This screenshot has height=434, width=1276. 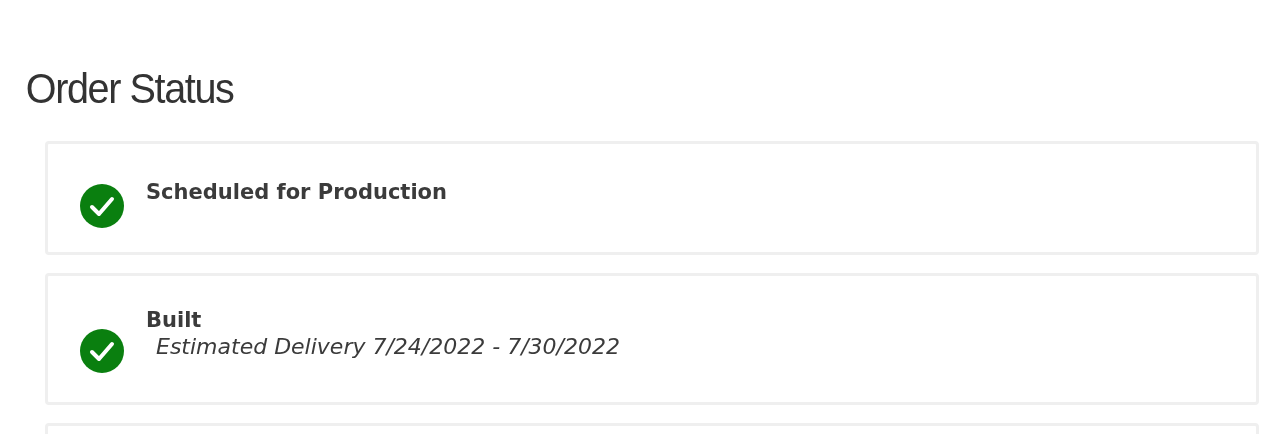 What do you see at coordinates (296, 192) in the screenshot?
I see `step-label: Scheduled for Production` at bounding box center [296, 192].